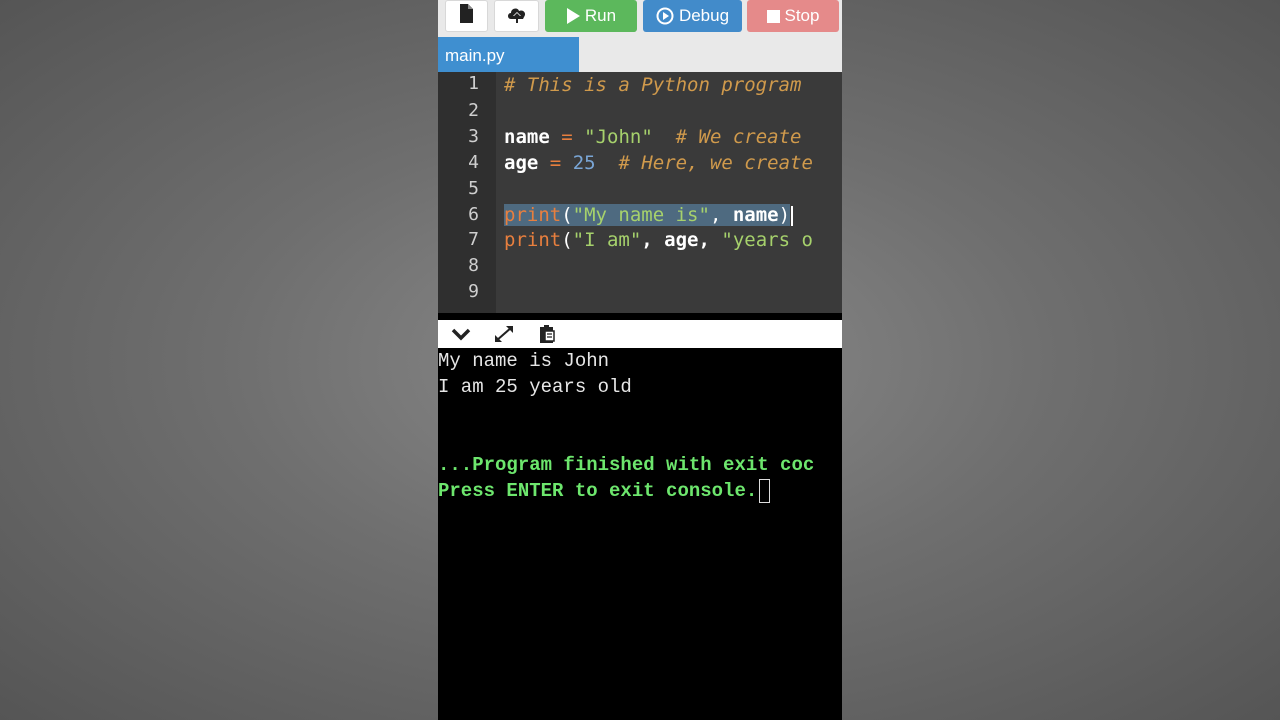  I want to click on console-finish-line: ...Program finished with exit coc, so click(626, 465).